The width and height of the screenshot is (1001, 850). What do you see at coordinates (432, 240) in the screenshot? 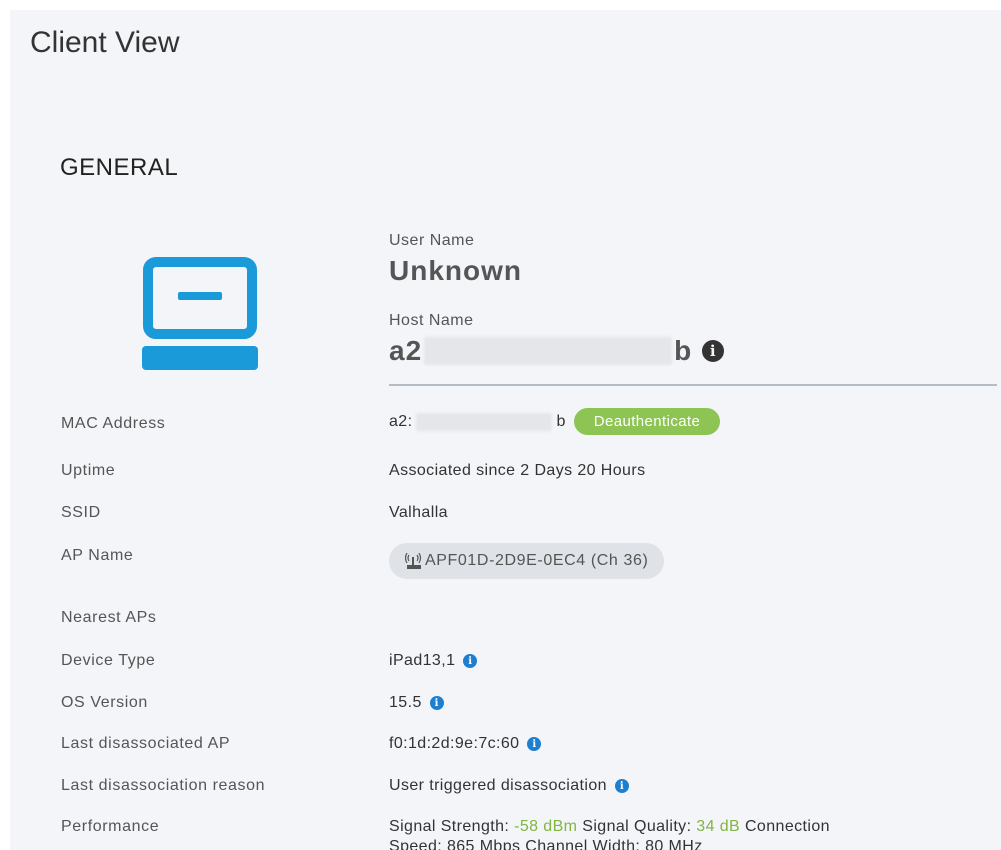
I see `user-name-label: User Name` at bounding box center [432, 240].